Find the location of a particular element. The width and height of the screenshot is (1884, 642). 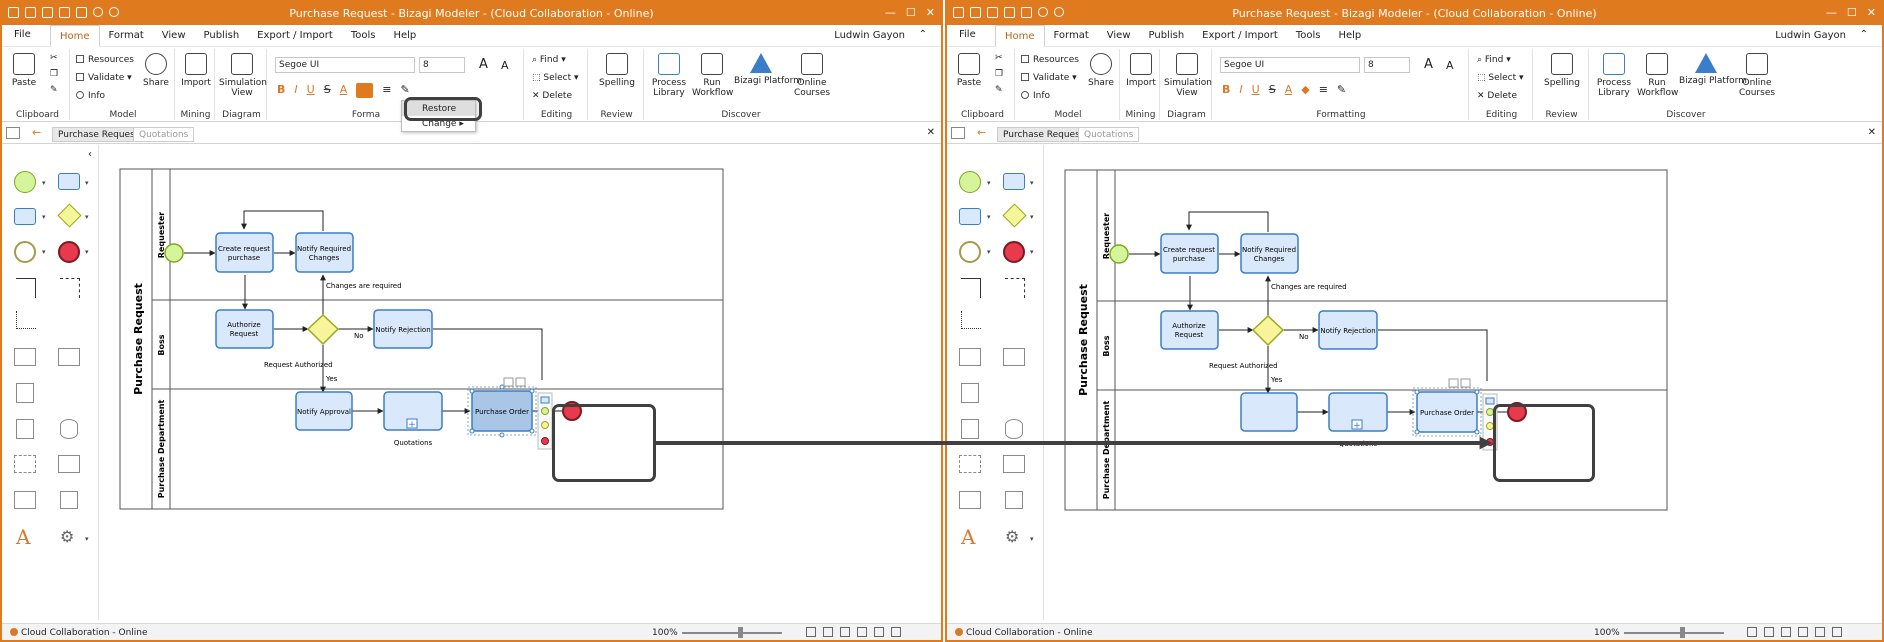

group-shape-icon is located at coordinates (970, 464).